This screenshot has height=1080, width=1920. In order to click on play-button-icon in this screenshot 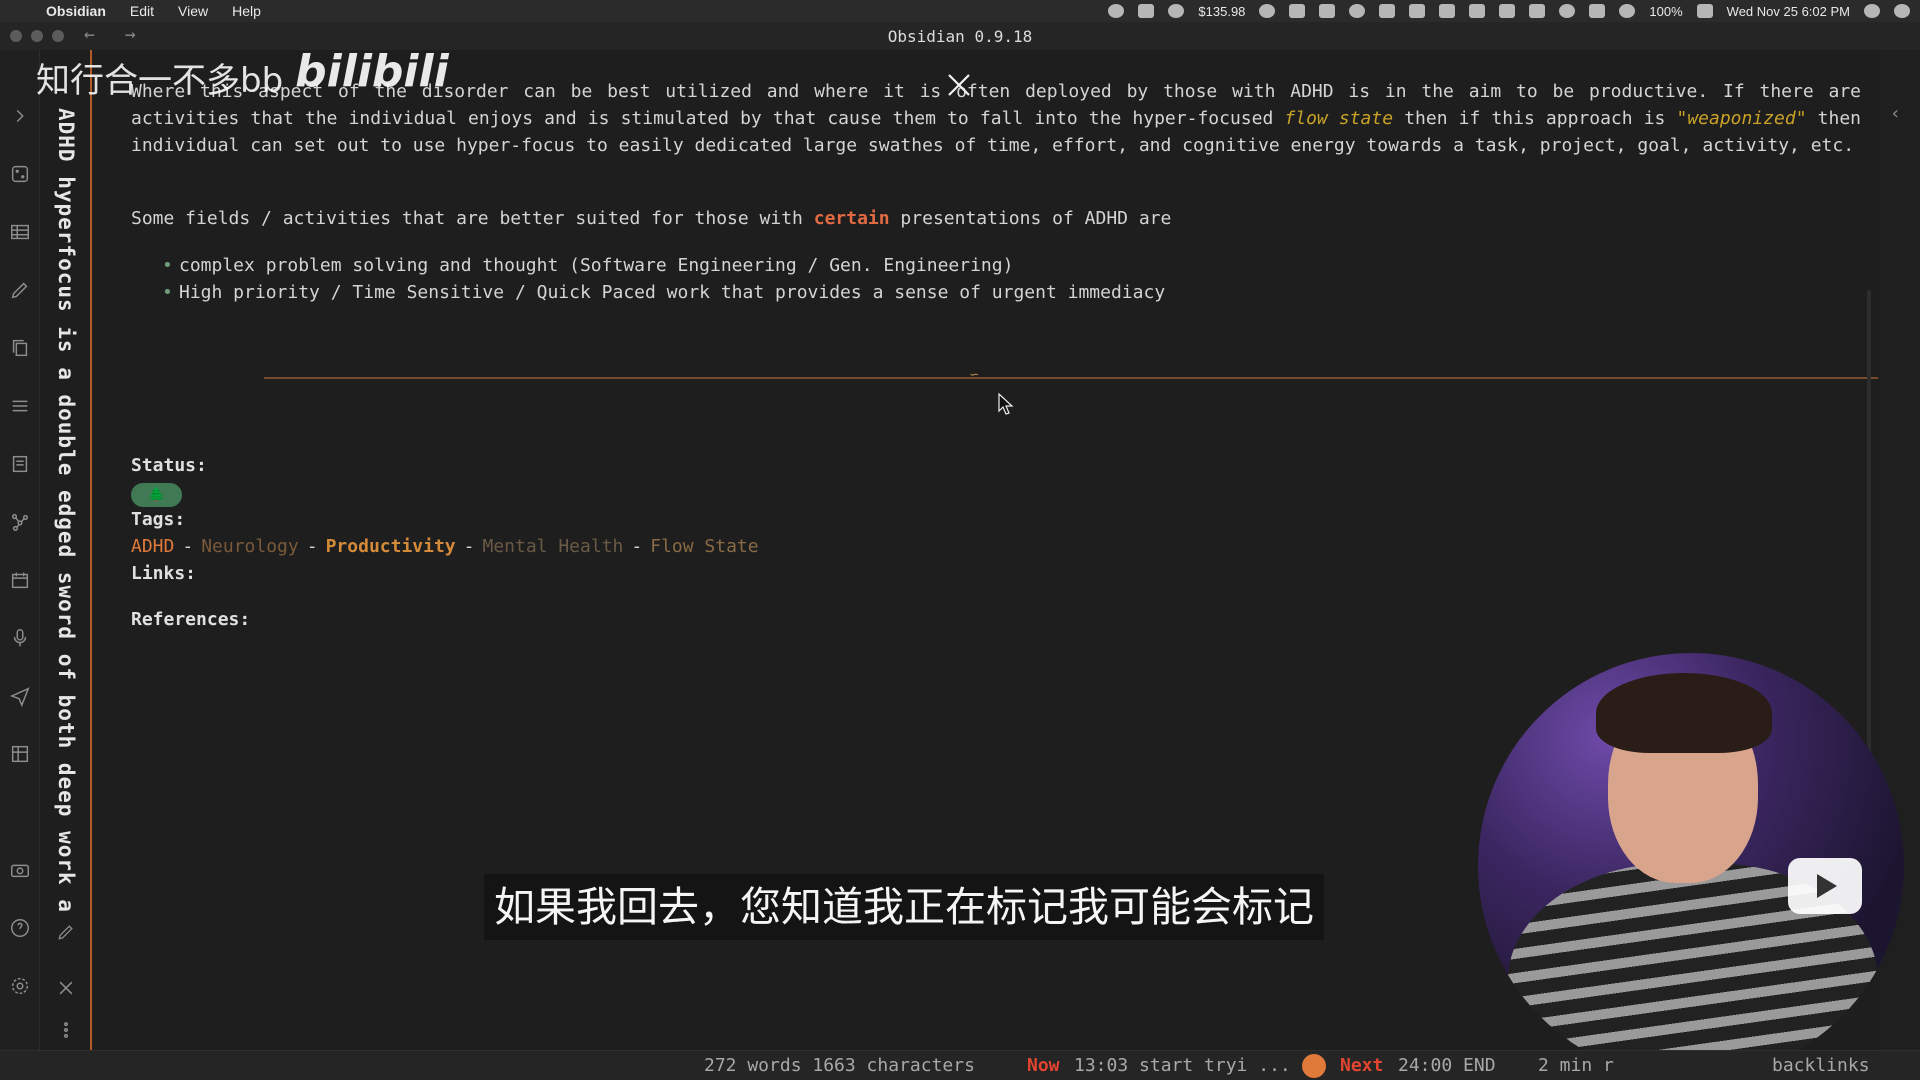, I will do `click(1825, 886)`.